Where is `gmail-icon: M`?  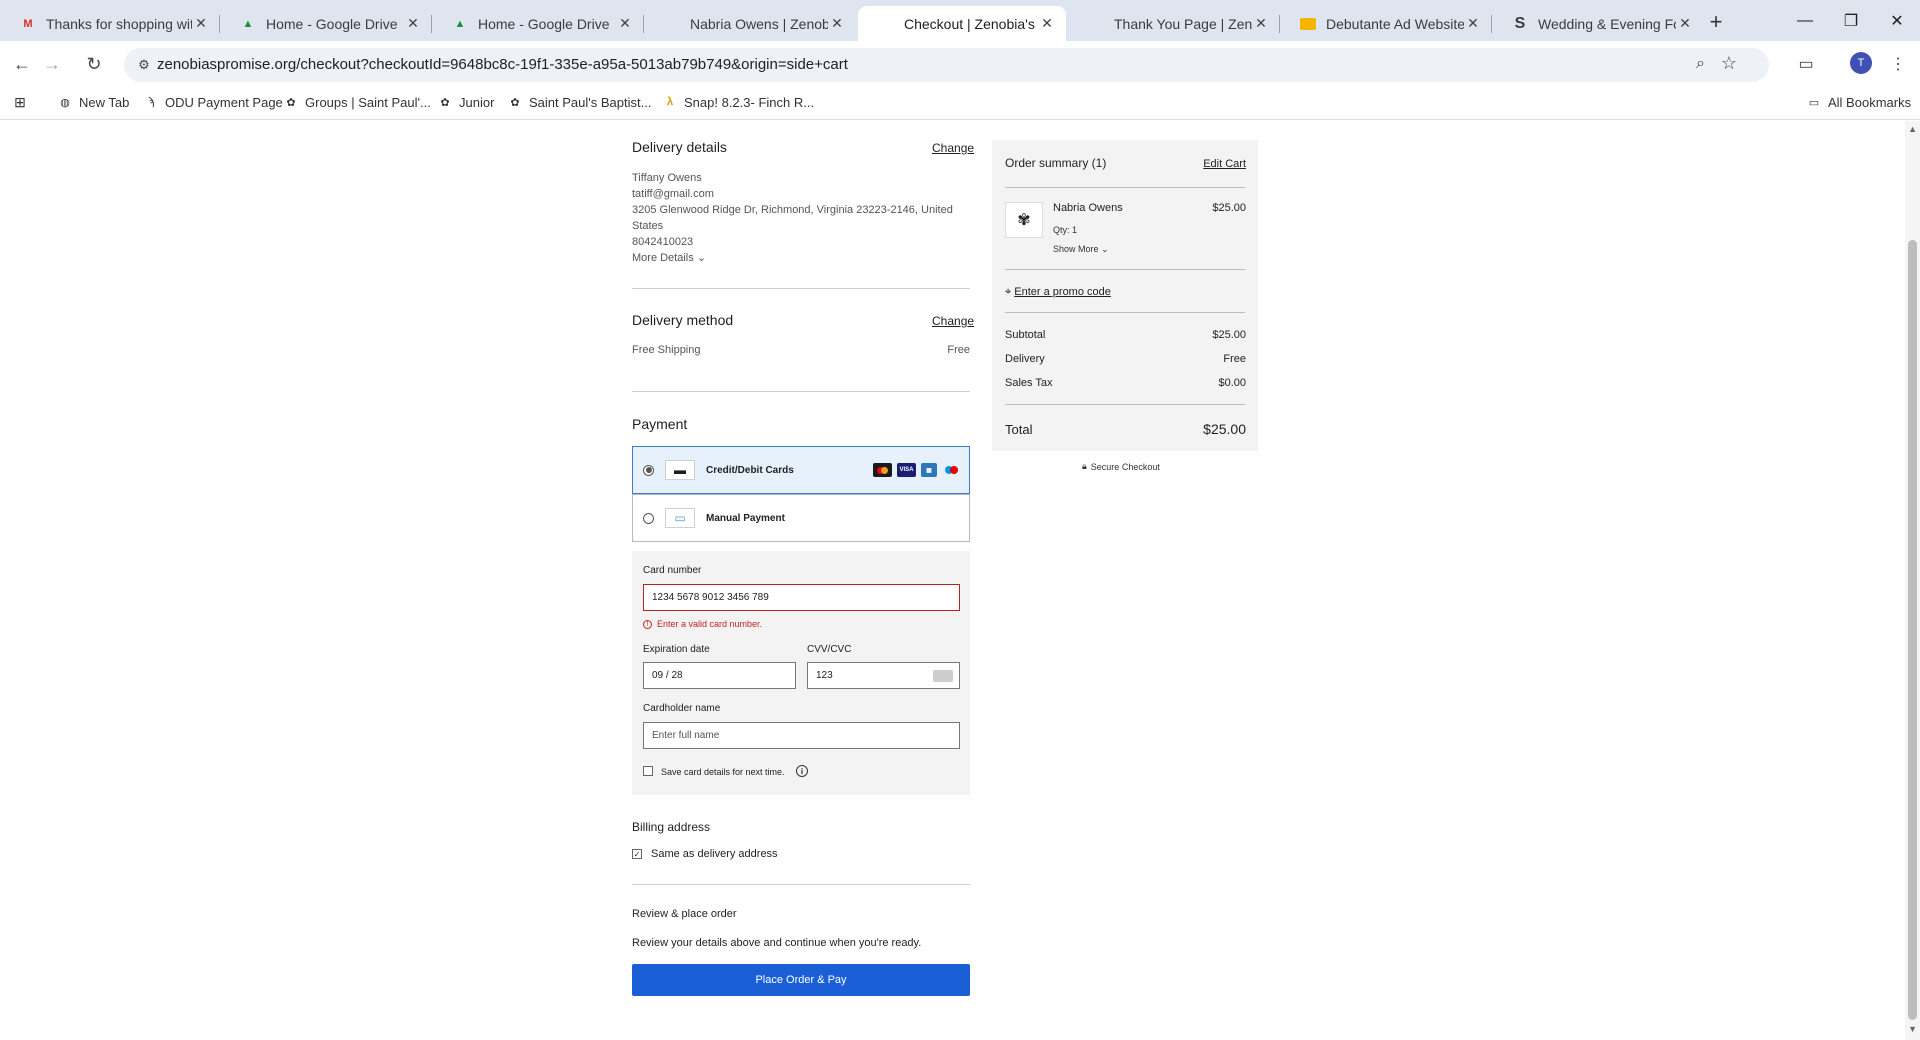
gmail-icon: M is located at coordinates (28, 23).